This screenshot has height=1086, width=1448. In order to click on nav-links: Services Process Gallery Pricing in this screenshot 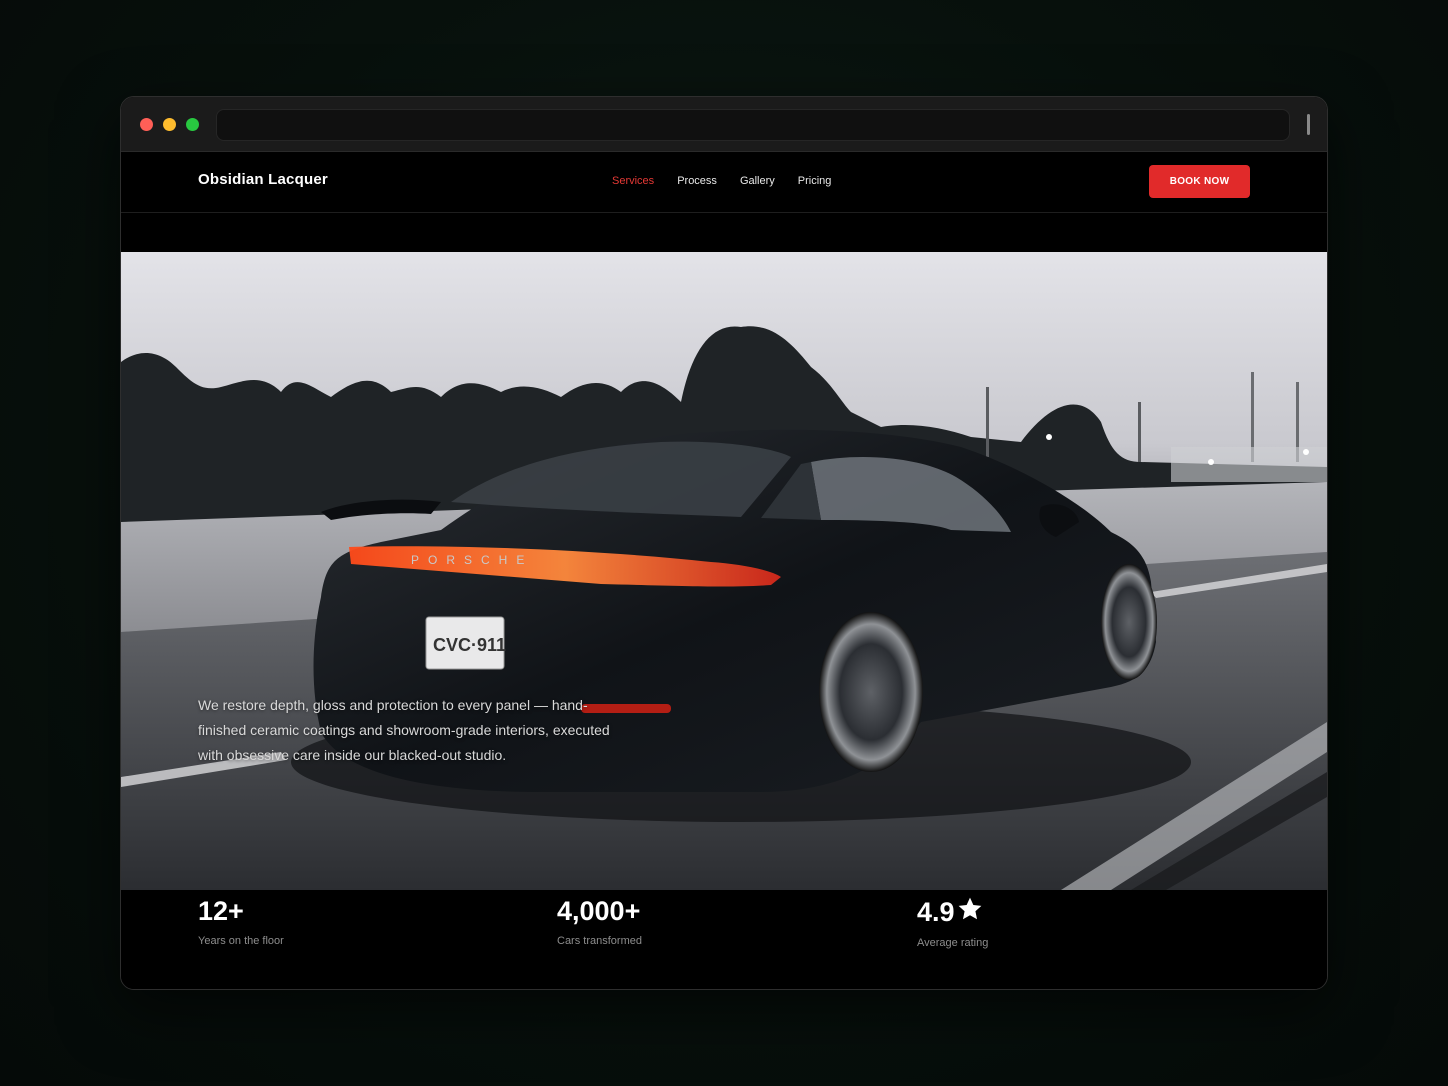, I will do `click(721, 181)`.